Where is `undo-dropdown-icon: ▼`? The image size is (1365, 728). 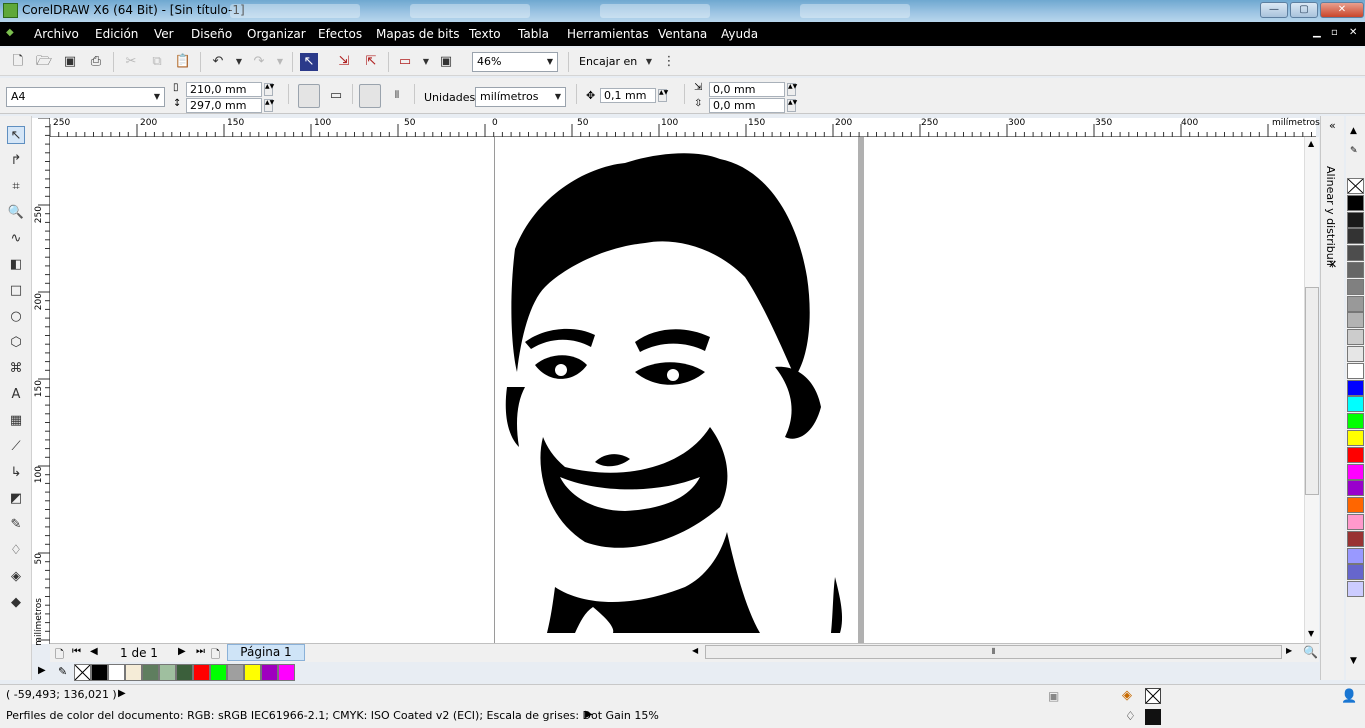 undo-dropdown-icon: ▼ is located at coordinates (239, 62).